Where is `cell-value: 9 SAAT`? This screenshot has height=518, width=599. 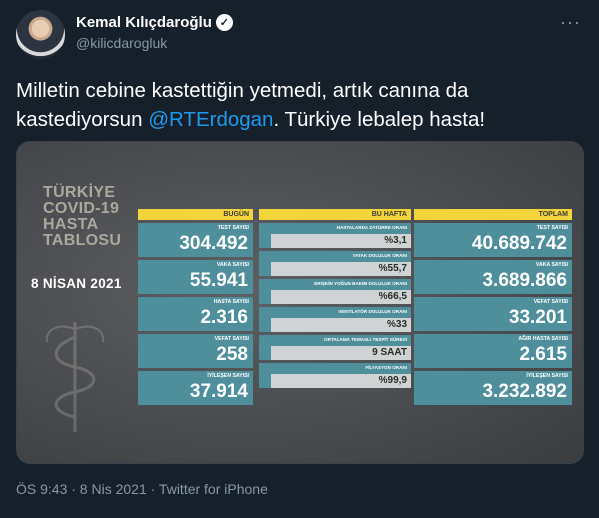 cell-value: 9 SAAT is located at coordinates (341, 353).